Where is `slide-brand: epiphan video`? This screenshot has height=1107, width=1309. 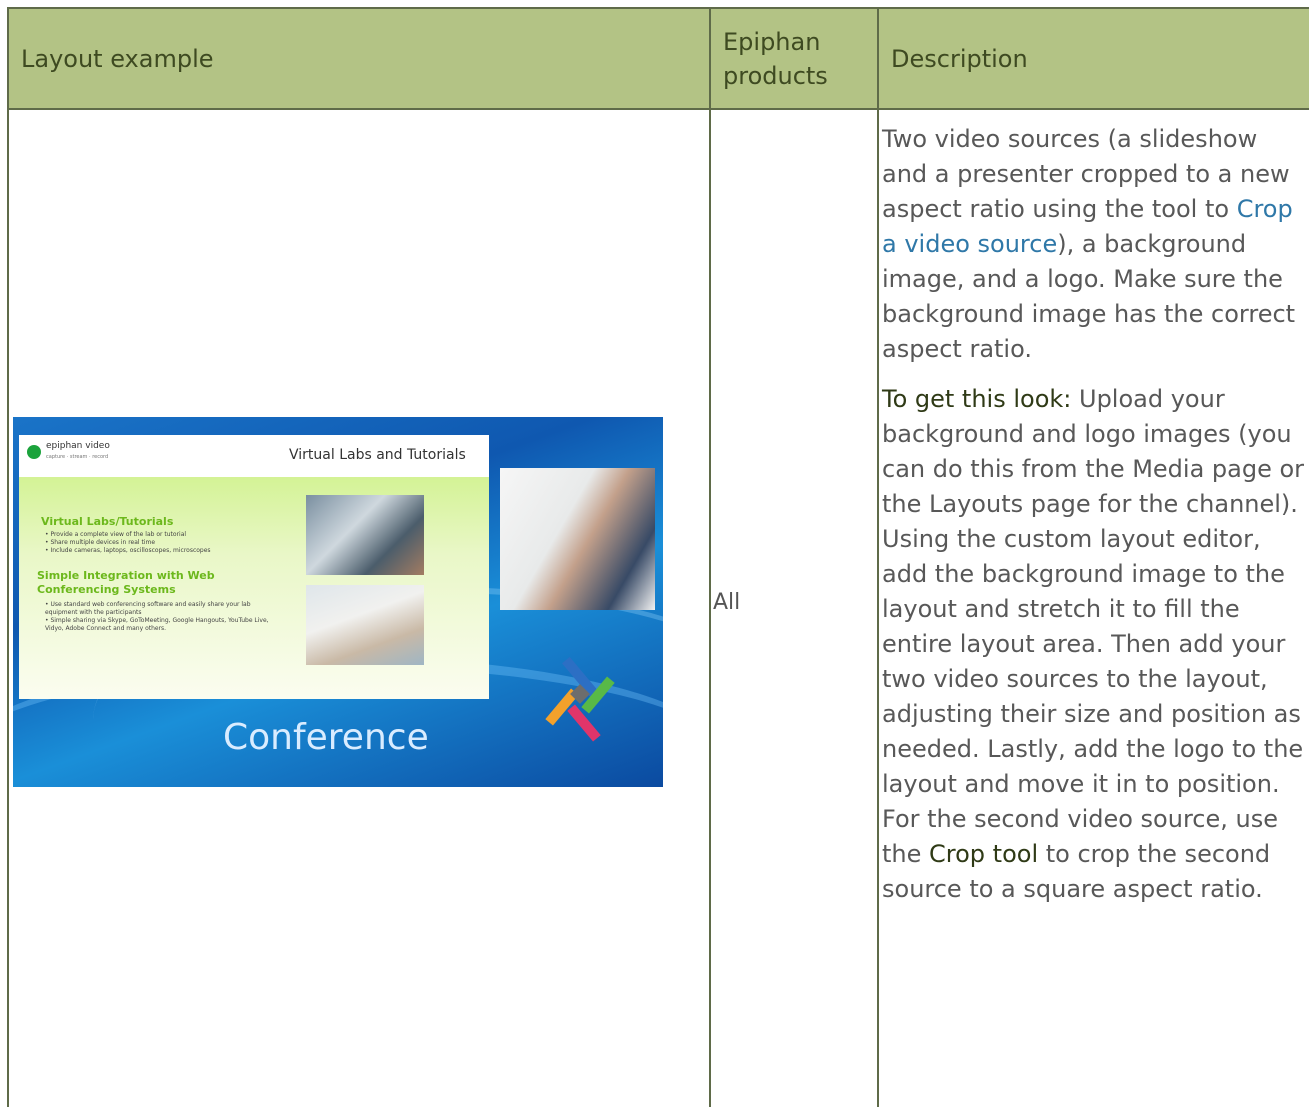
slide-brand: epiphan video is located at coordinates (78, 446).